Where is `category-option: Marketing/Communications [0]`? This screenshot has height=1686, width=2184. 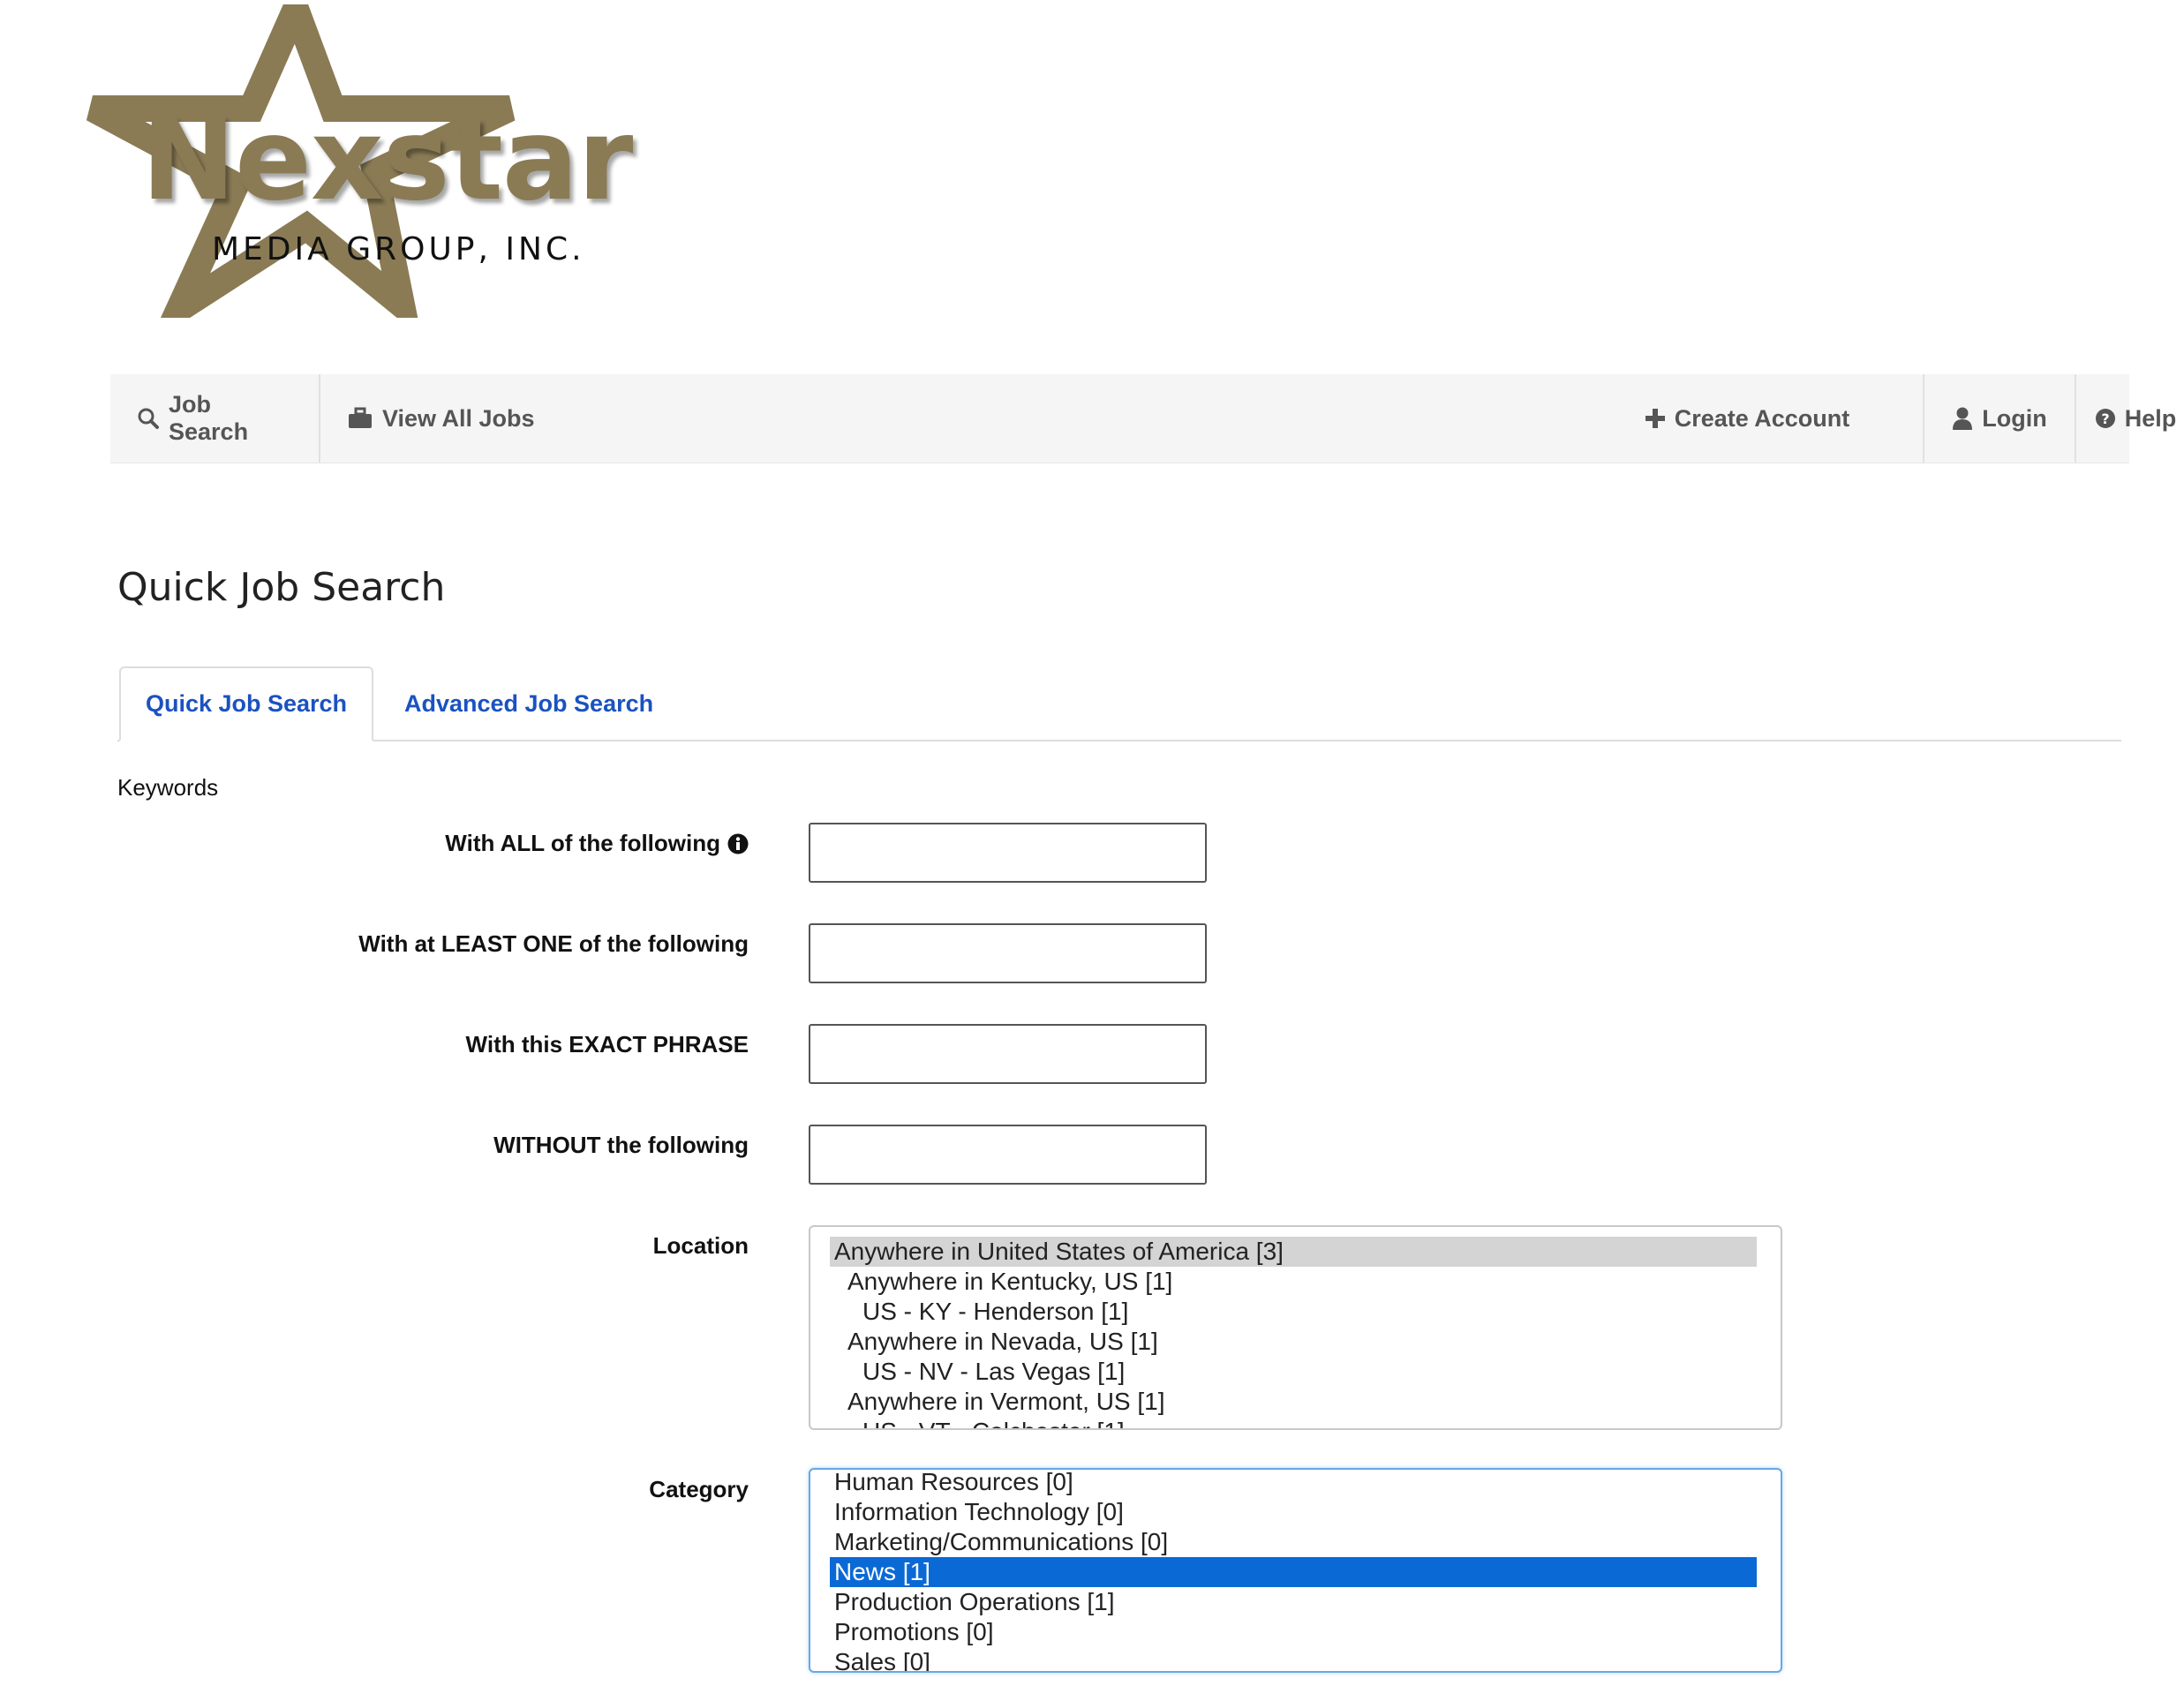
category-option: Marketing/Communications [0] is located at coordinates (1293, 1542).